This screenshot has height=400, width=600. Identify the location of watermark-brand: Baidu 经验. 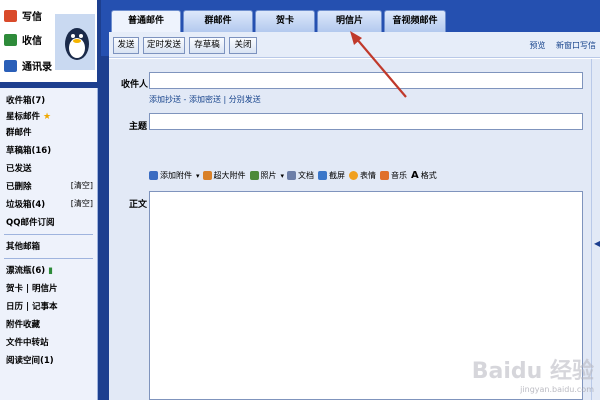
(532, 371).